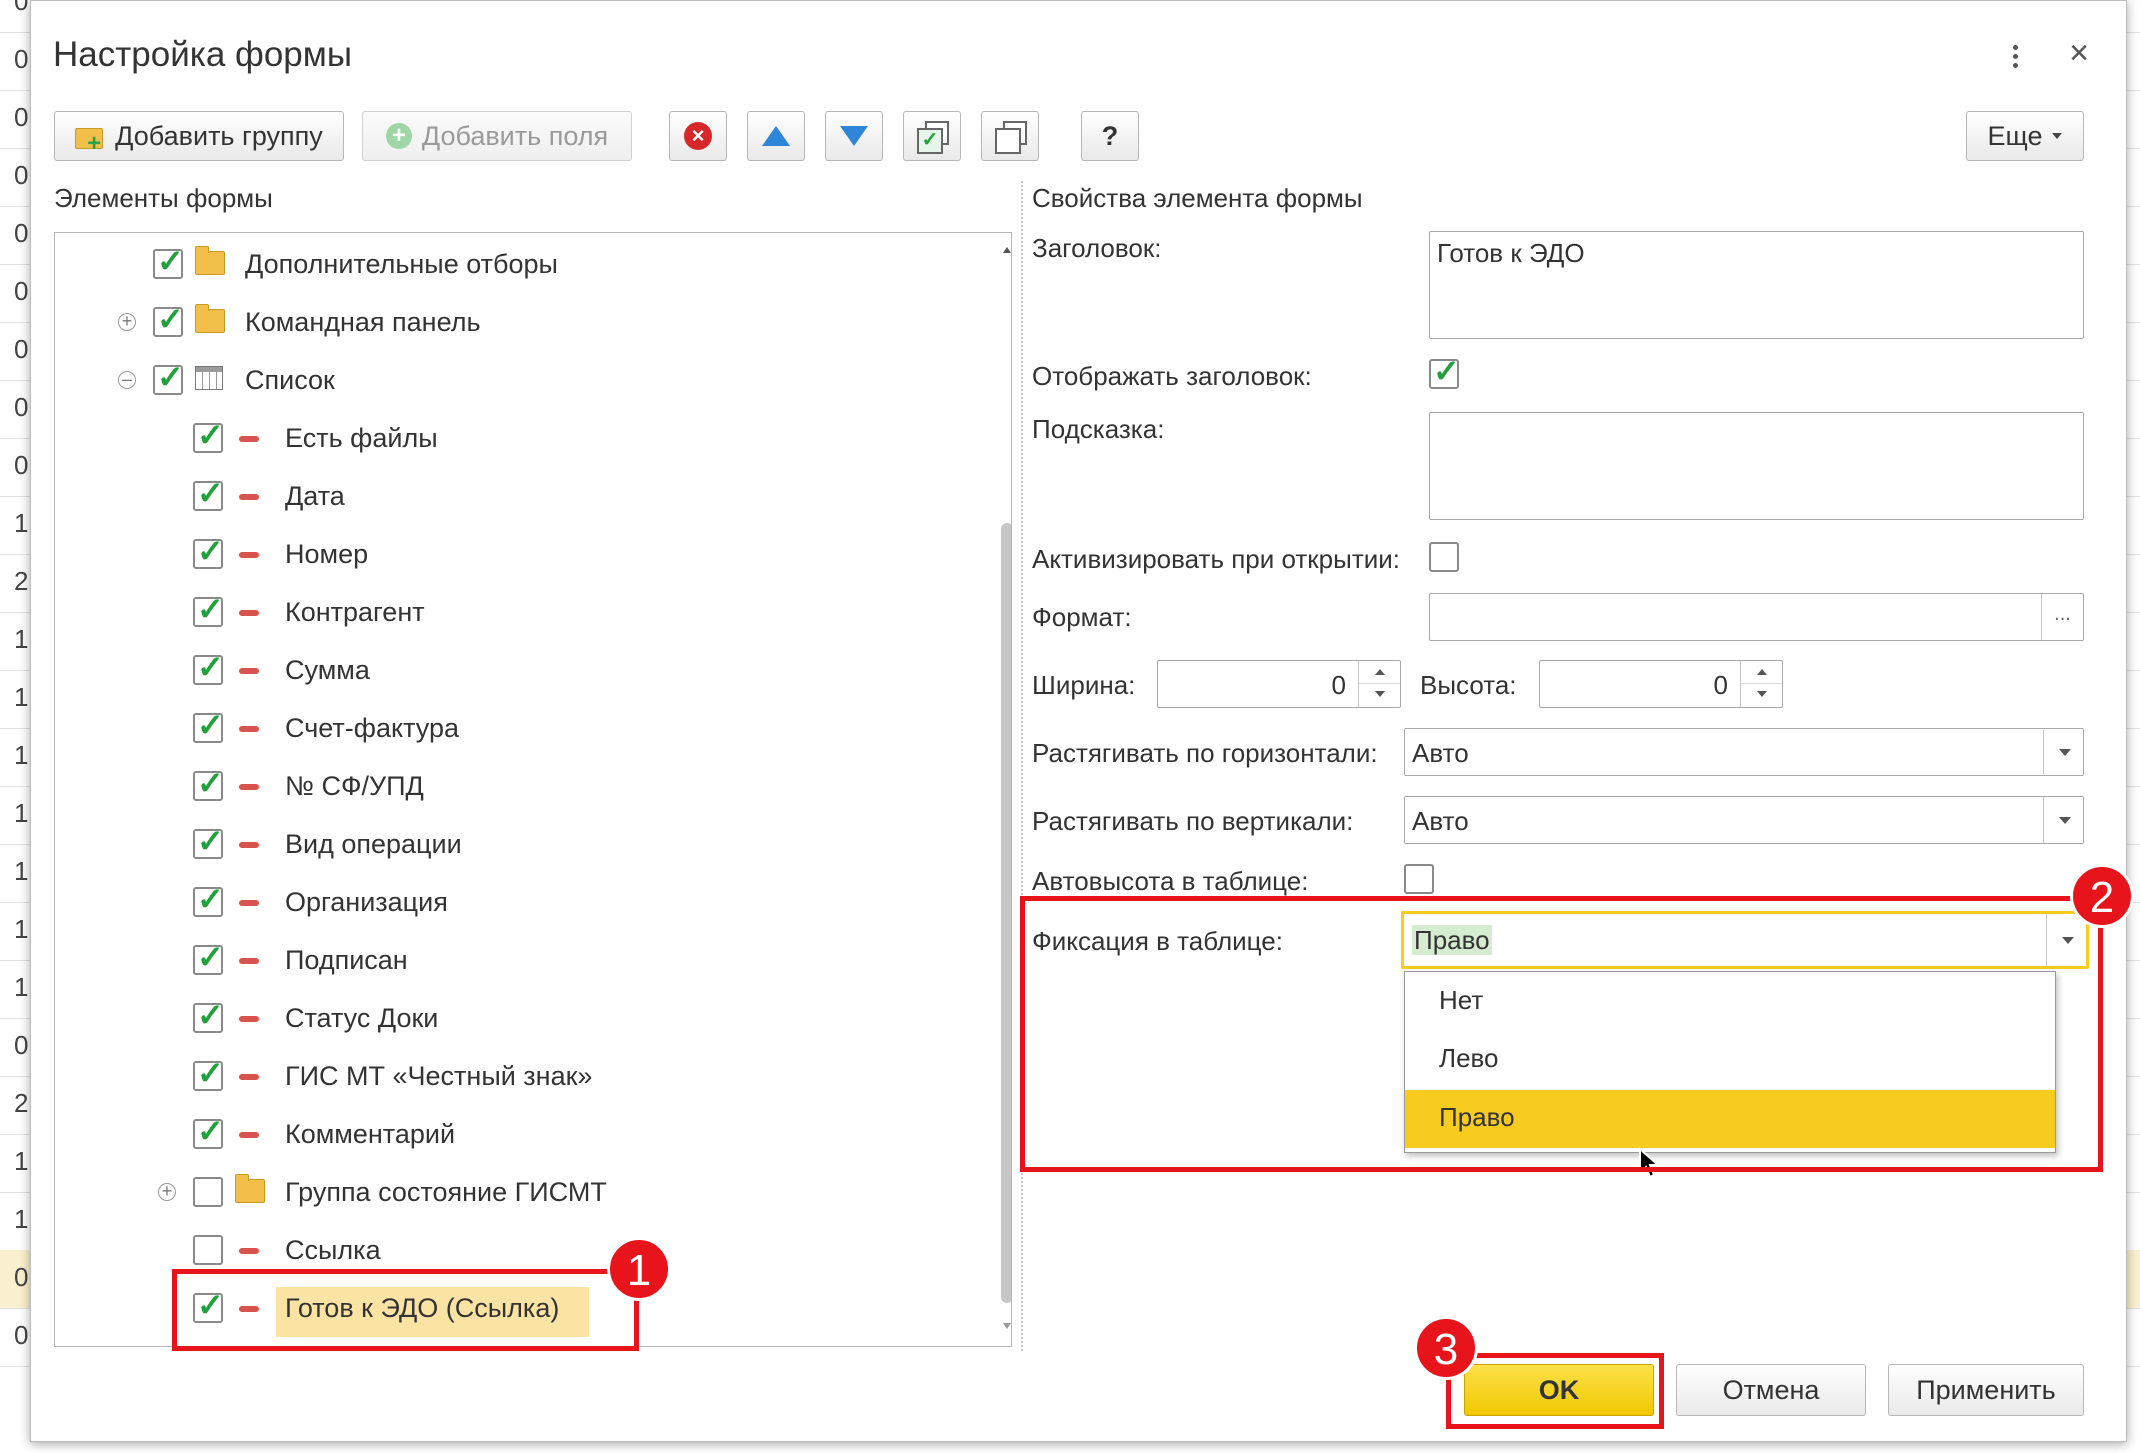 Image resolution: width=2140 pixels, height=1453 pixels. I want to click on show-title-checkbox: ✓, so click(1444, 372).